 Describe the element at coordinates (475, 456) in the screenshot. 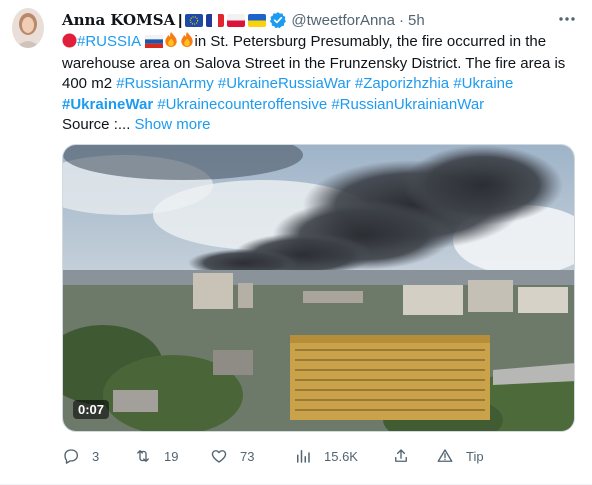

I see `tip-label: Tip` at that location.